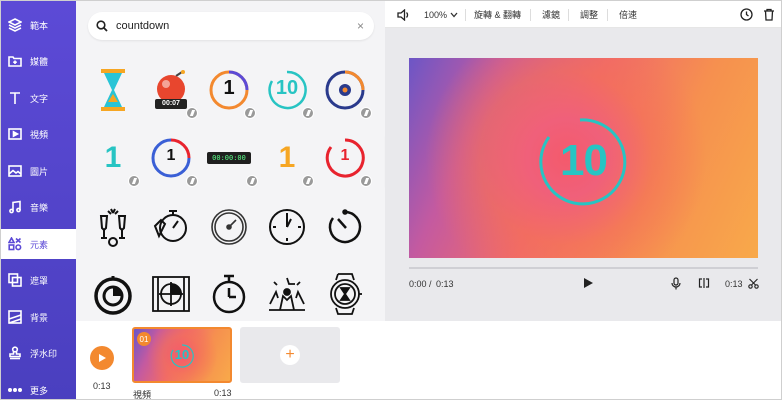 This screenshot has height=400, width=782. What do you see at coordinates (231, 93) in the screenshot?
I see `element-countdown-ring-orange: 1` at bounding box center [231, 93].